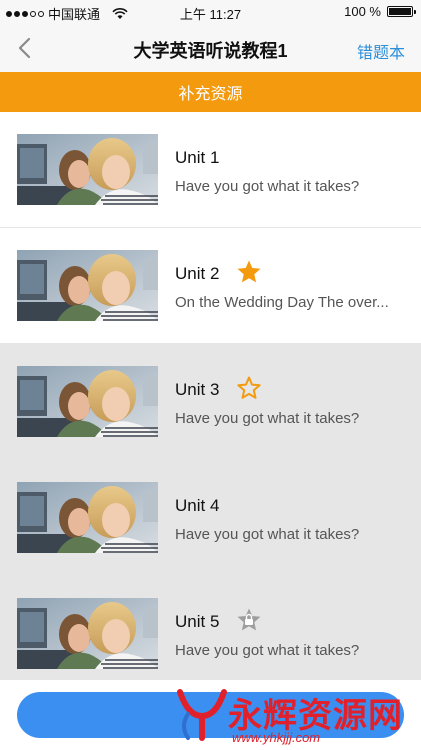  What do you see at coordinates (197, 621) in the screenshot?
I see `unit-title: Unit 5` at bounding box center [197, 621].